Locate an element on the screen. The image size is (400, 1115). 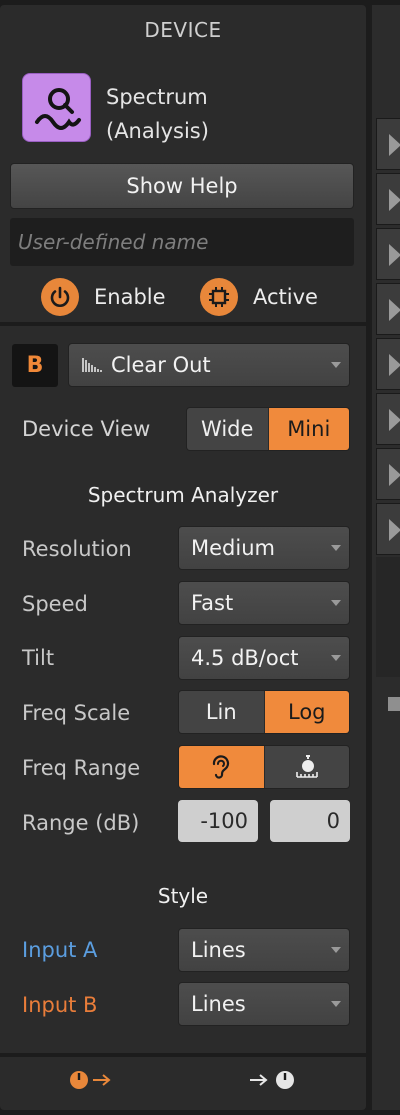
input-b-style-dropdown: Lines is located at coordinates (264, 1004).